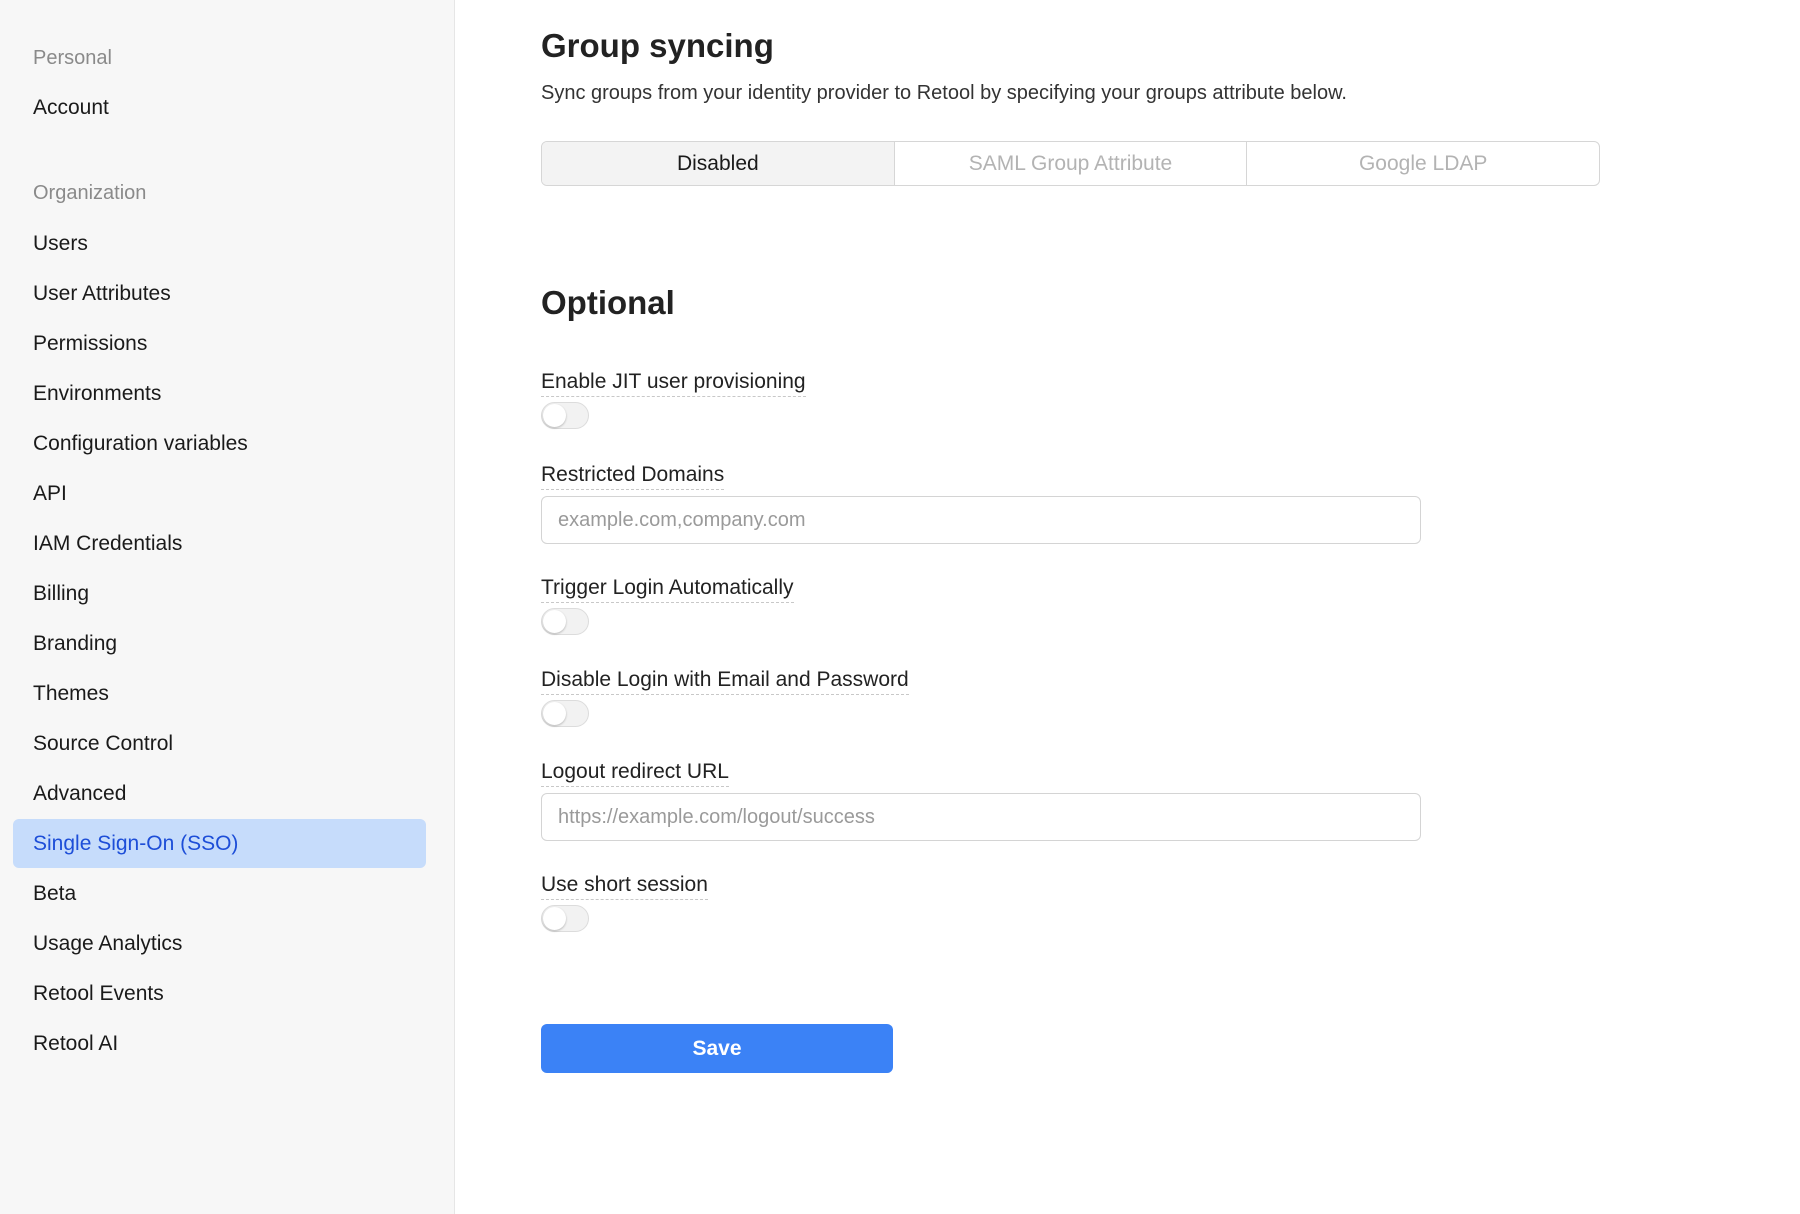 Image resolution: width=1800 pixels, height=1214 pixels. What do you see at coordinates (219, 1043) in the screenshot?
I see `sidebar-item-retool-ai: Retool AI` at bounding box center [219, 1043].